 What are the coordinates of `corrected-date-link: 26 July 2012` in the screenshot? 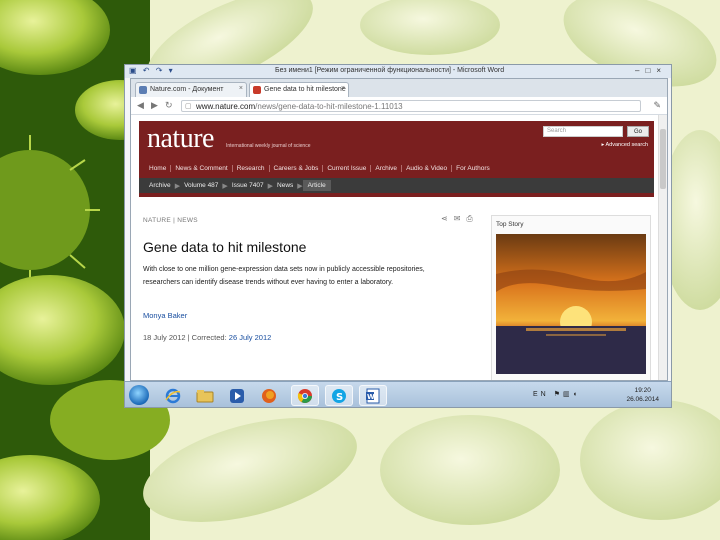 It's located at (250, 337).